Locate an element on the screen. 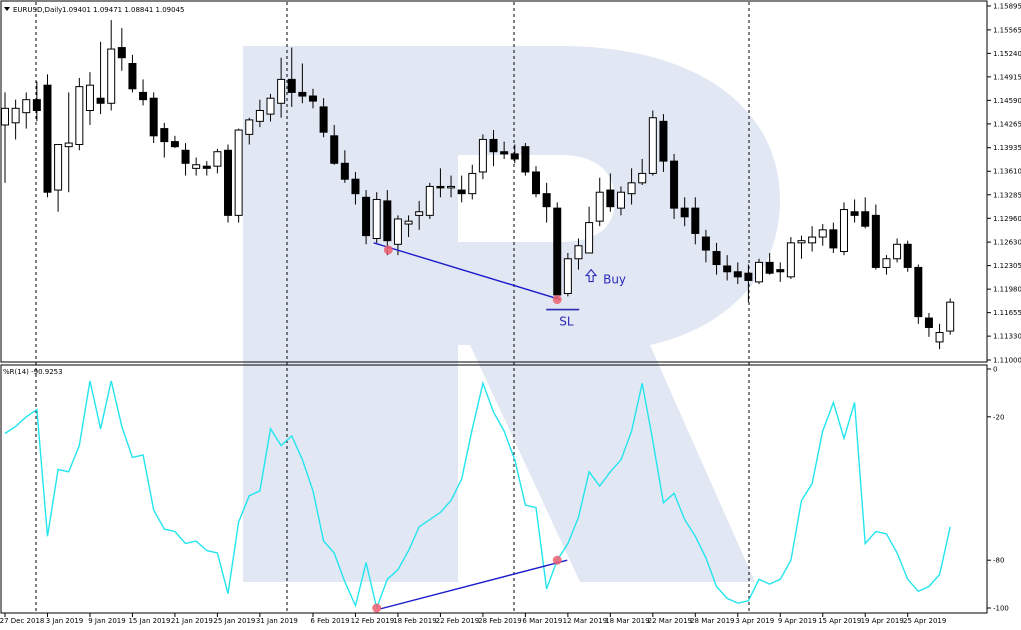 Image resolution: width=1021 pixels, height=630 pixels. time-axis-label: 3 Jan 2019 is located at coordinates (65, 621).